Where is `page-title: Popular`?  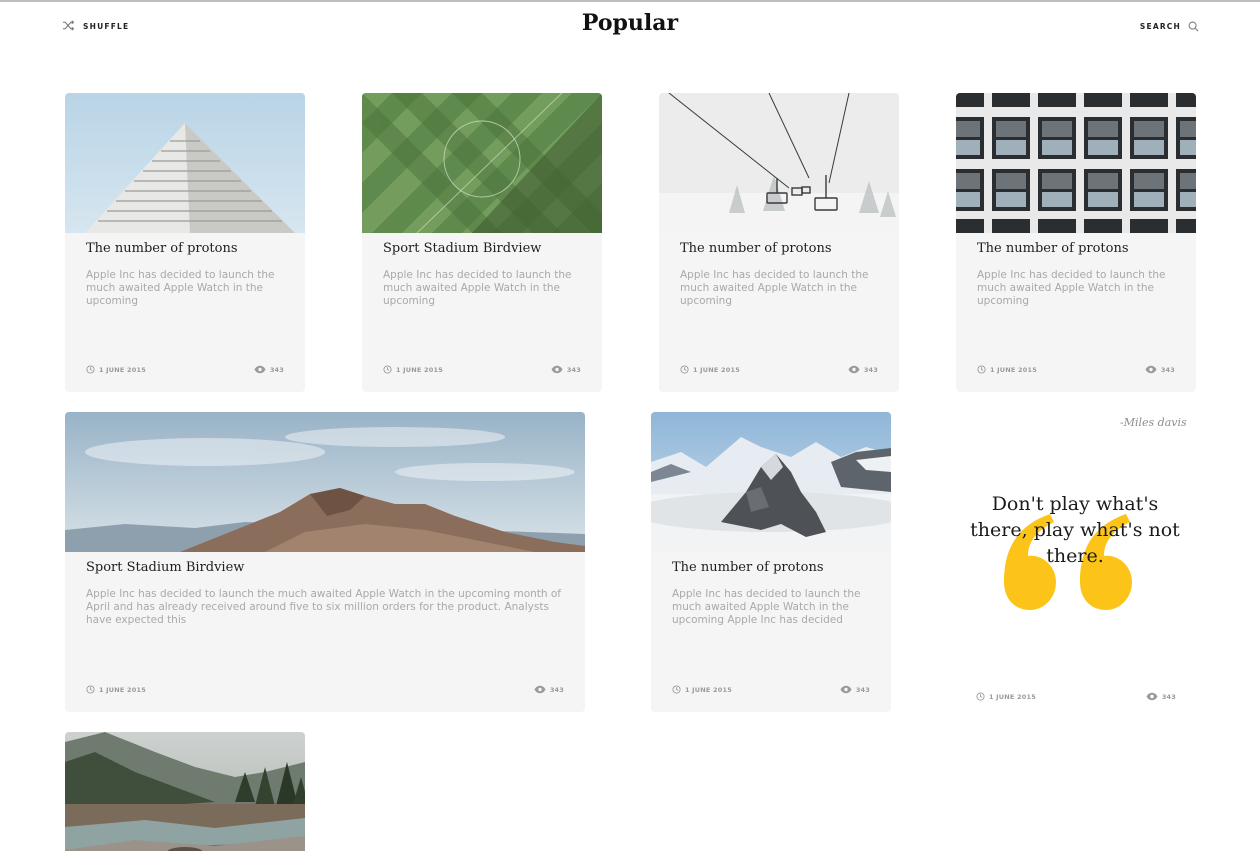 page-title: Popular is located at coordinates (630, 23).